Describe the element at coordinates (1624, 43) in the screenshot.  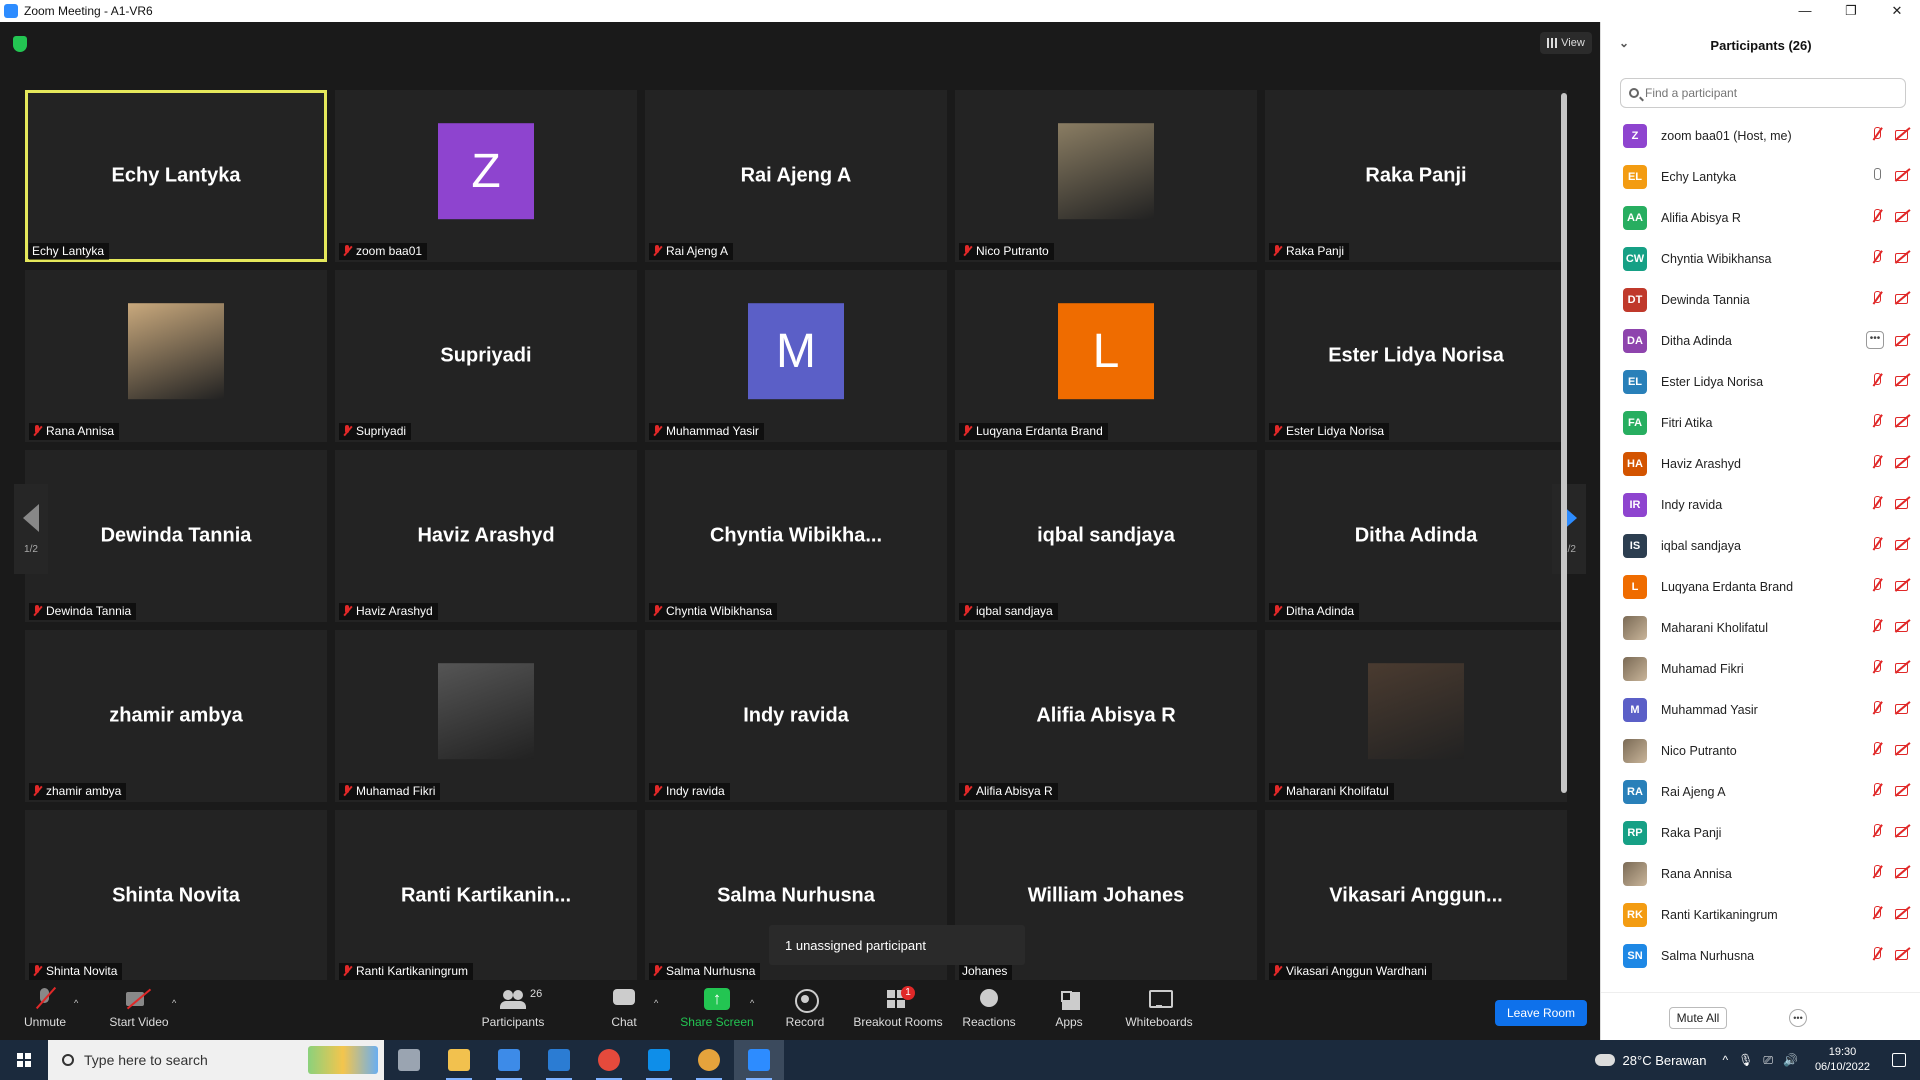
I see `collapse-panel-chevron-icon: ⌄` at that location.